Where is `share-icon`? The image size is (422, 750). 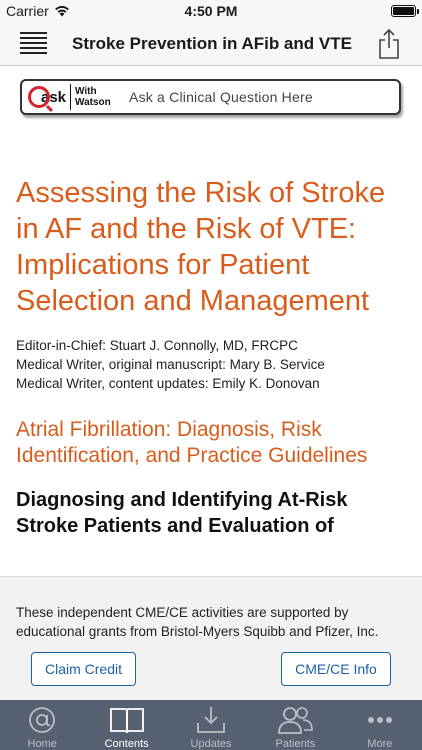 share-icon is located at coordinates (389, 44).